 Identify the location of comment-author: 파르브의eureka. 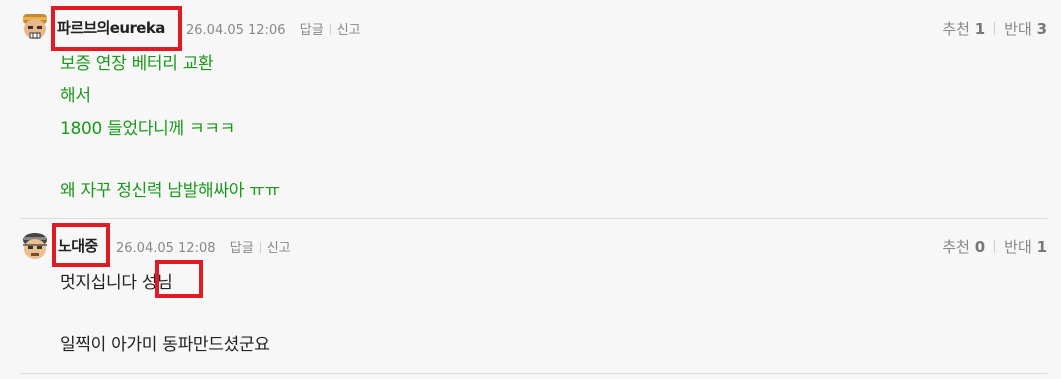
(111, 27).